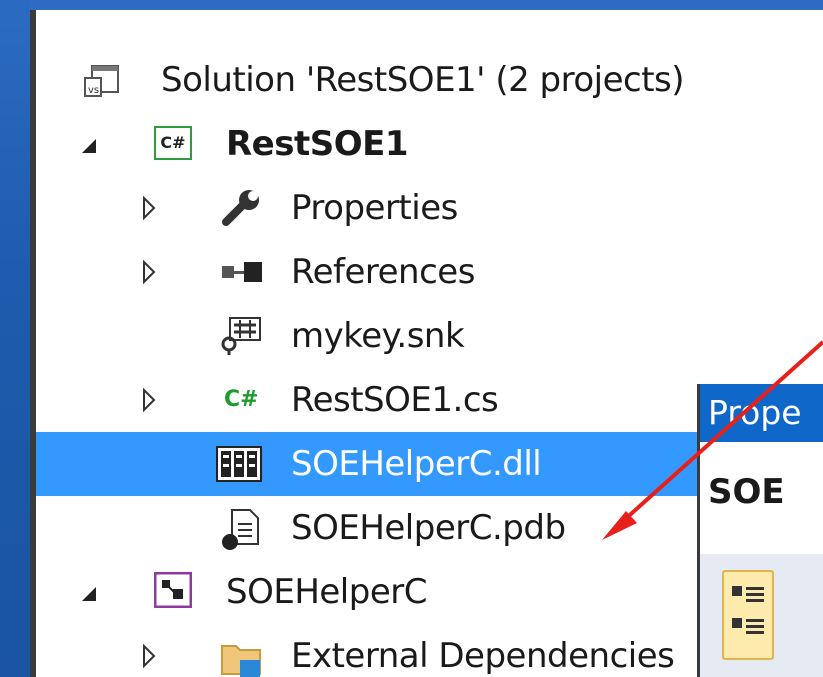 The image size is (823, 677). Describe the element at coordinates (712, 440) in the screenshot. I see `annotation-arrow` at that location.